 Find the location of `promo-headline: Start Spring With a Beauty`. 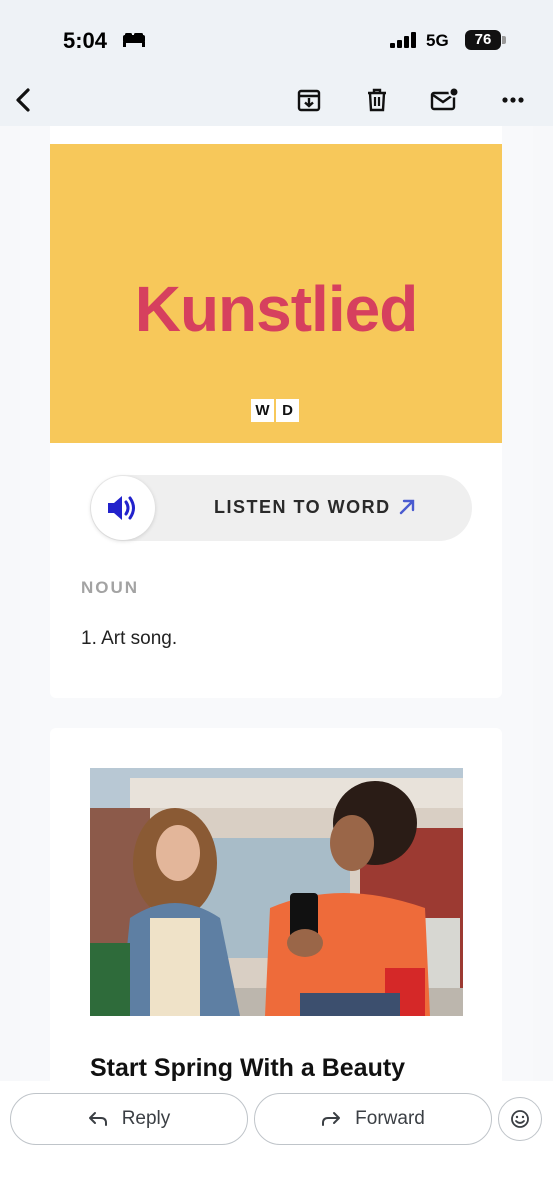

promo-headline: Start Spring With a Beauty is located at coordinates (247, 1067).